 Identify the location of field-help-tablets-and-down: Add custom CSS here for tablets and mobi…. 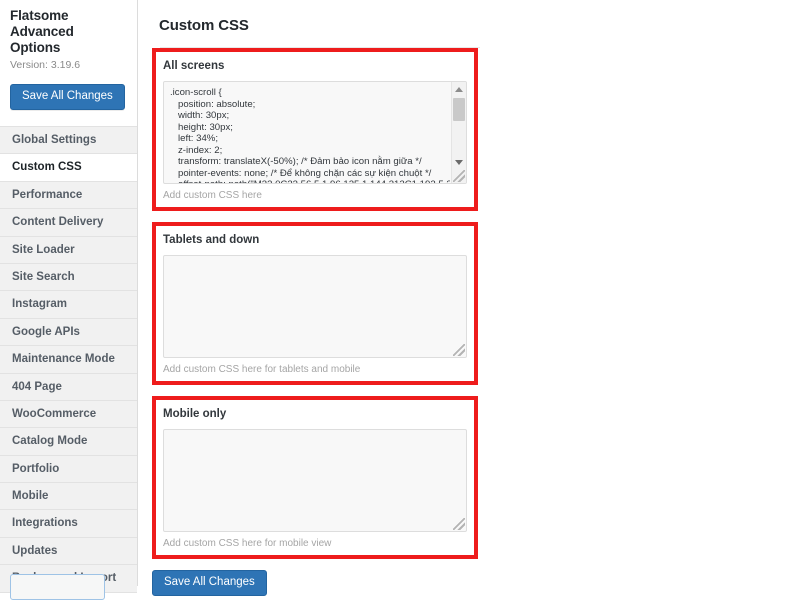
(262, 369).